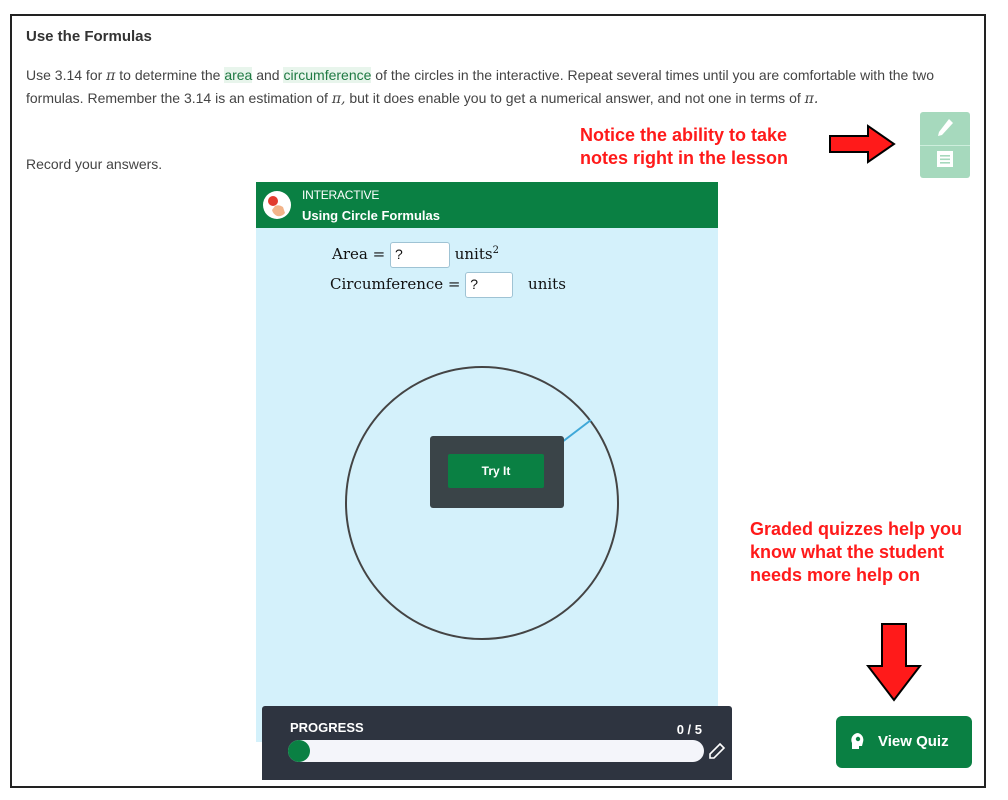 The height and width of the screenshot is (800, 1008). I want to click on glossary-link-area: area, so click(238, 75).